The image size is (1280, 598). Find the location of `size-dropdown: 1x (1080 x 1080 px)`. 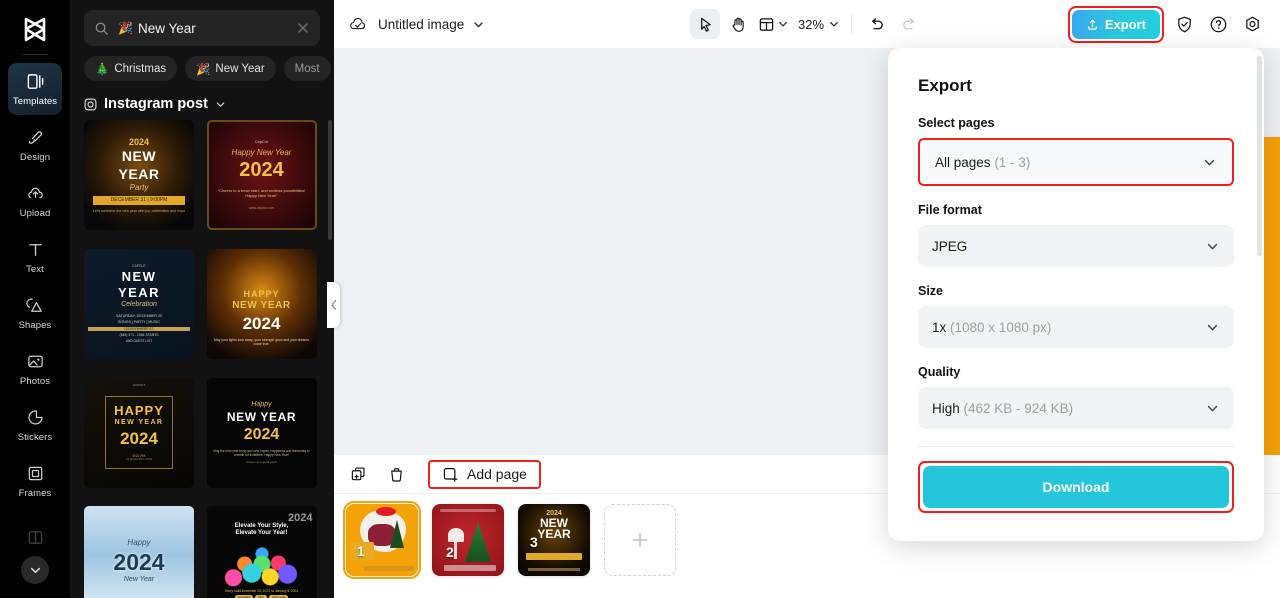

size-dropdown: 1x (1080 x 1080 px) is located at coordinates (1076, 327).